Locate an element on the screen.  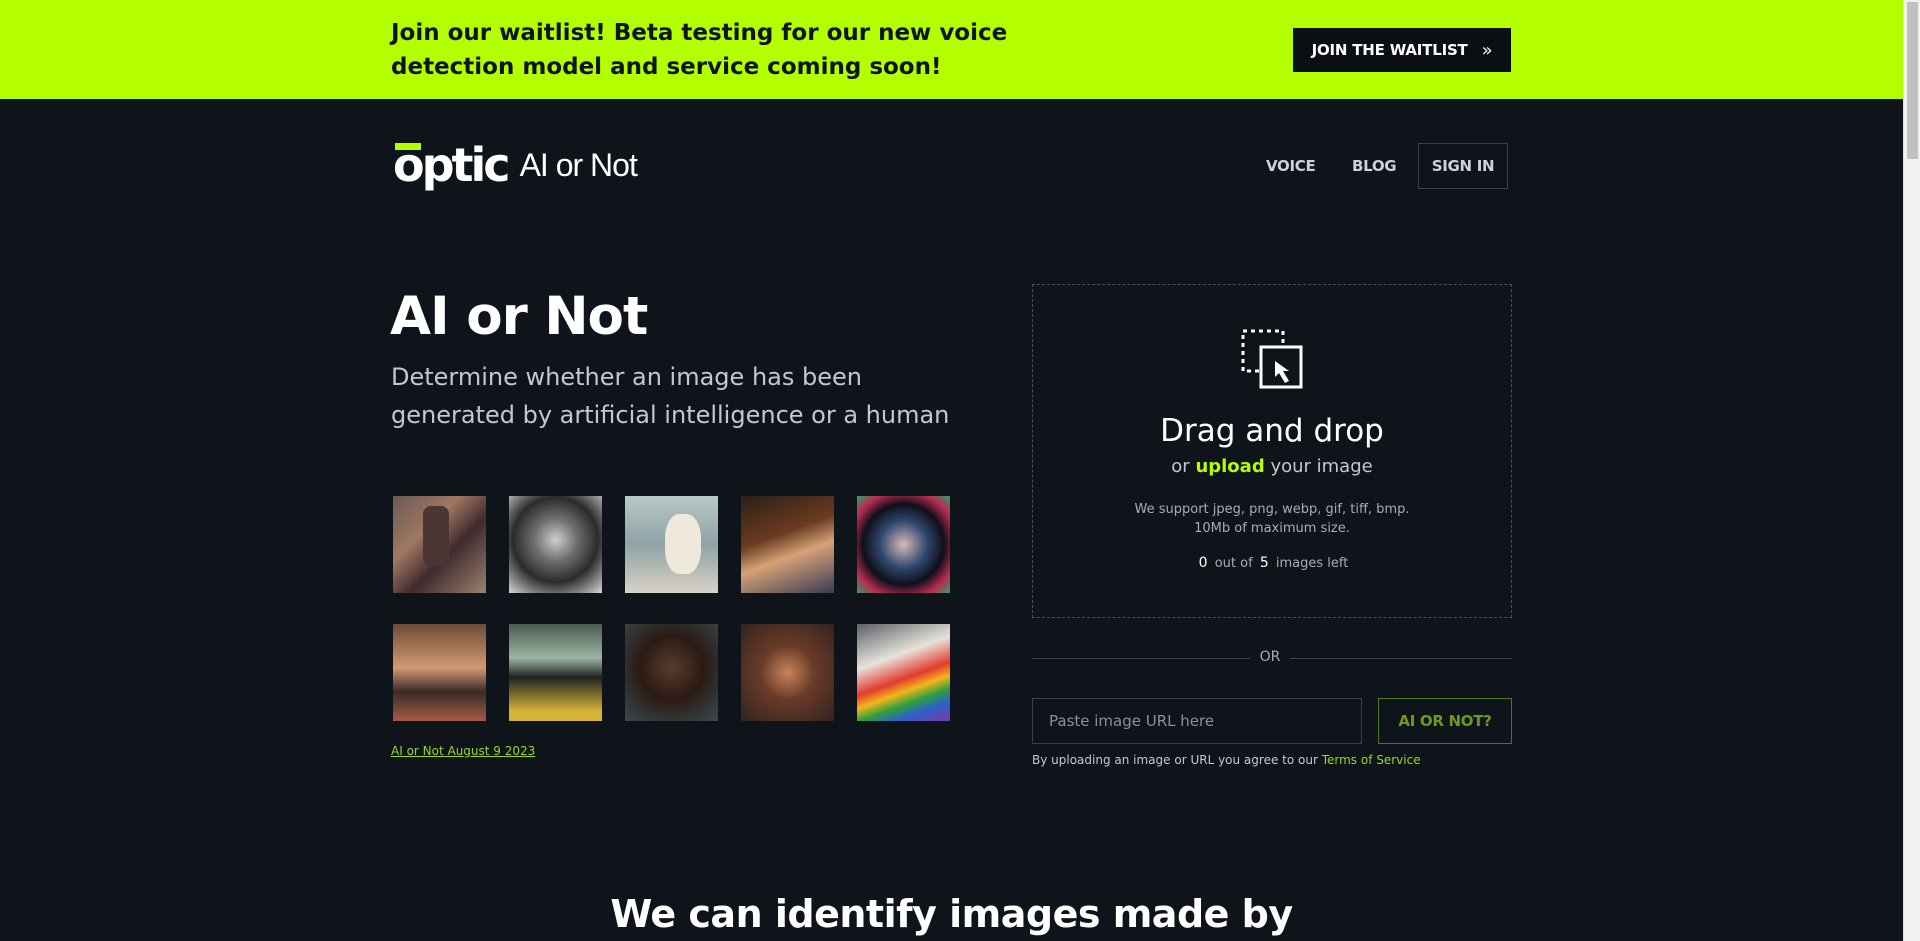
sample-image-room-interior is located at coordinates (439, 672).